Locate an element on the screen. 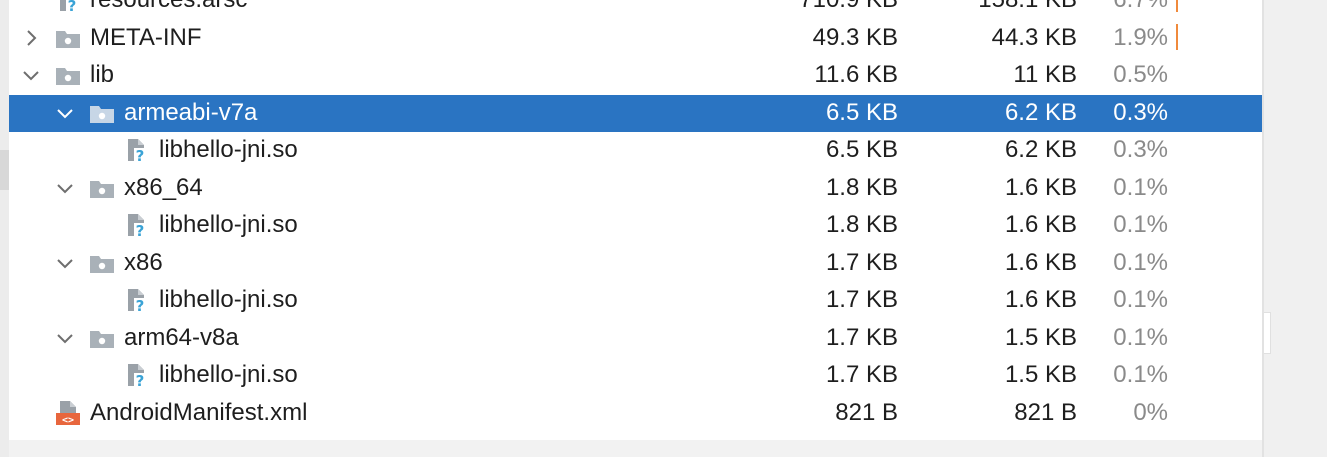  row-name: x86 is located at coordinates (143, 262).